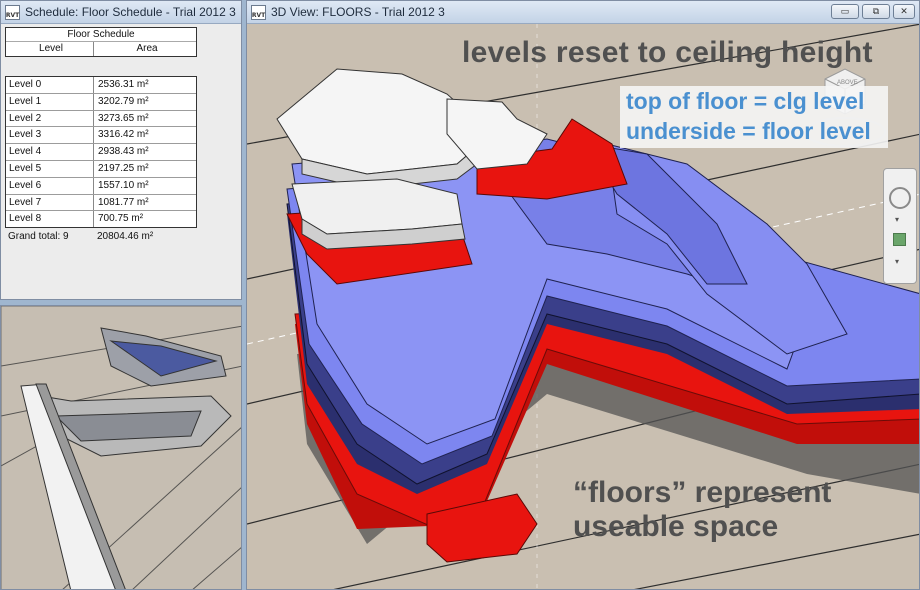 The image size is (920, 590). What do you see at coordinates (904, 11) in the screenshot?
I see `close-button: ✕` at bounding box center [904, 11].